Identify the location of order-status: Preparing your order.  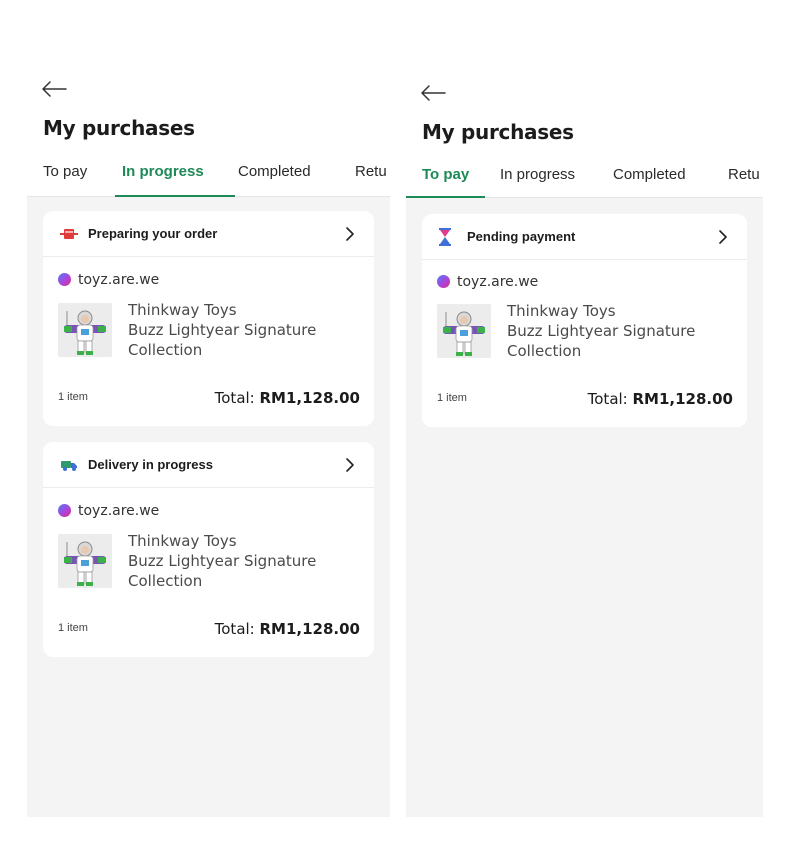
(153, 233).